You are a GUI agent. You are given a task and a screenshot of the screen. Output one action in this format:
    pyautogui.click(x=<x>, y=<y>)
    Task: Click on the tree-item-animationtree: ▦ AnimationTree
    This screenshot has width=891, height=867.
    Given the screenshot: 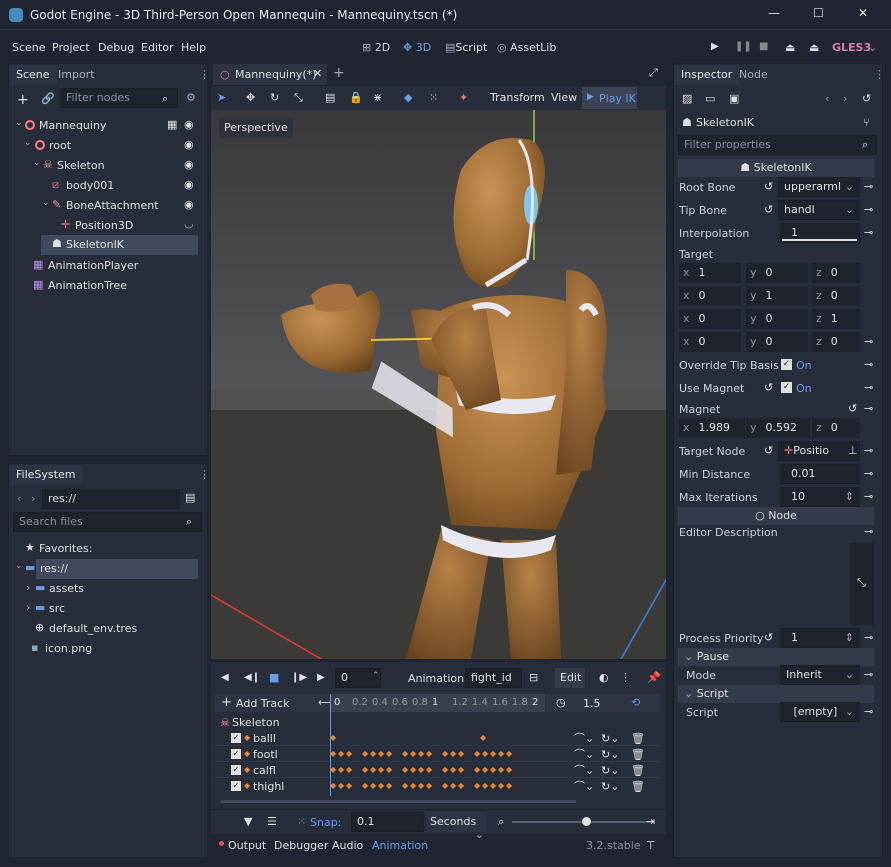 What is the action you would take?
    pyautogui.click(x=108, y=286)
    